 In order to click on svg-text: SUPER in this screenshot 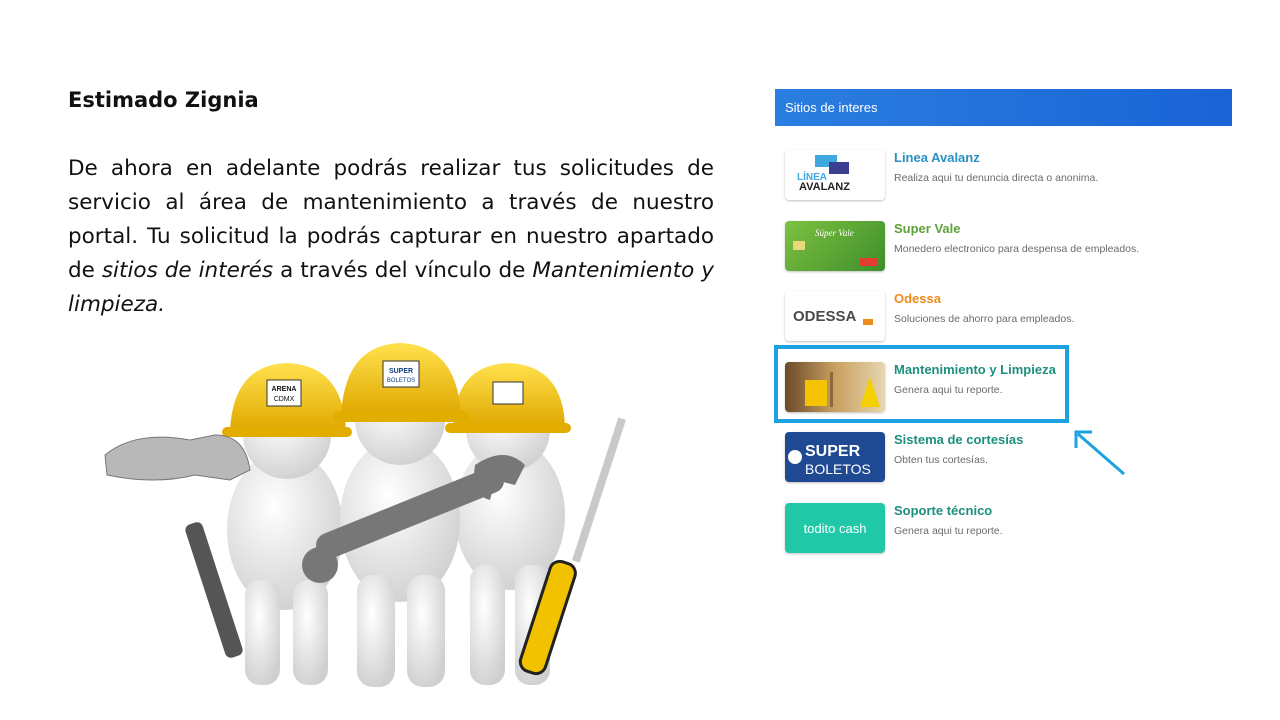, I will do `click(833, 451)`.